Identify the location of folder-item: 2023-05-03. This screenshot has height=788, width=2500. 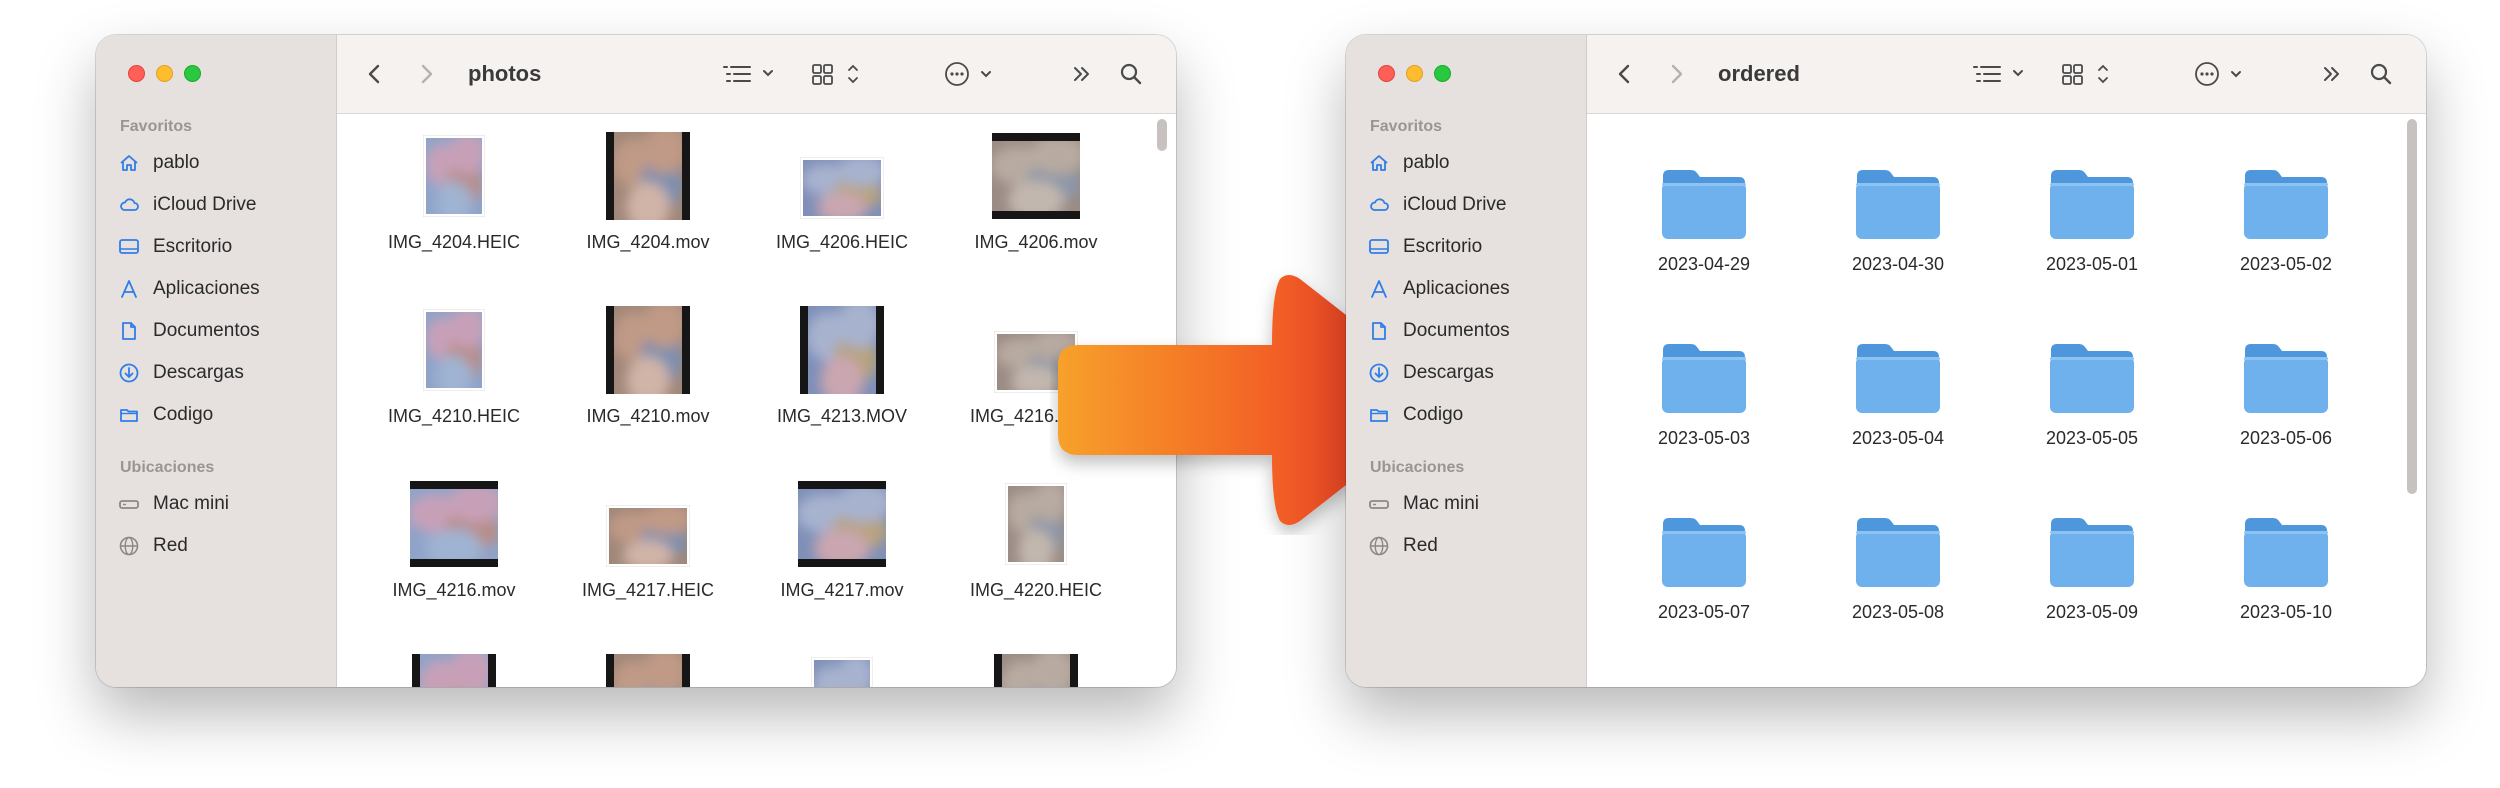
(1704, 385).